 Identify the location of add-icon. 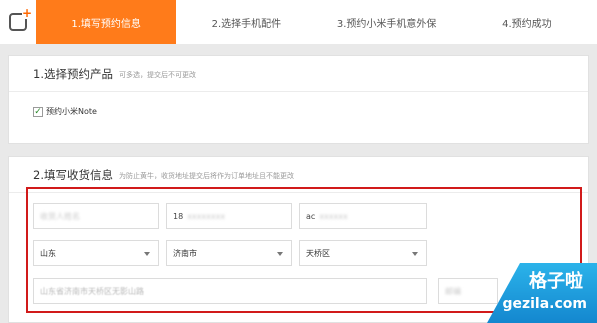
(20, 19).